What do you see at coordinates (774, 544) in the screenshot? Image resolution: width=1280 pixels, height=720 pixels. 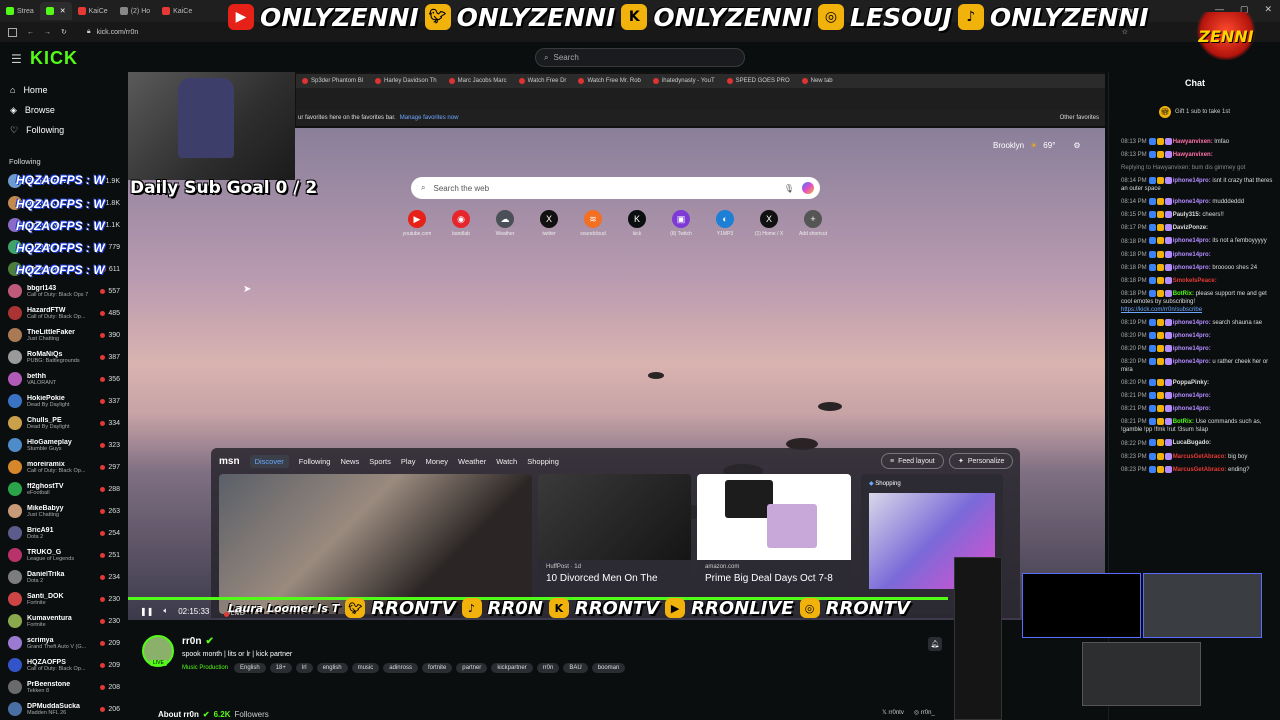 I see `news-card: amazon.com Prime Big Deal Days Oct 7-8` at bounding box center [774, 544].